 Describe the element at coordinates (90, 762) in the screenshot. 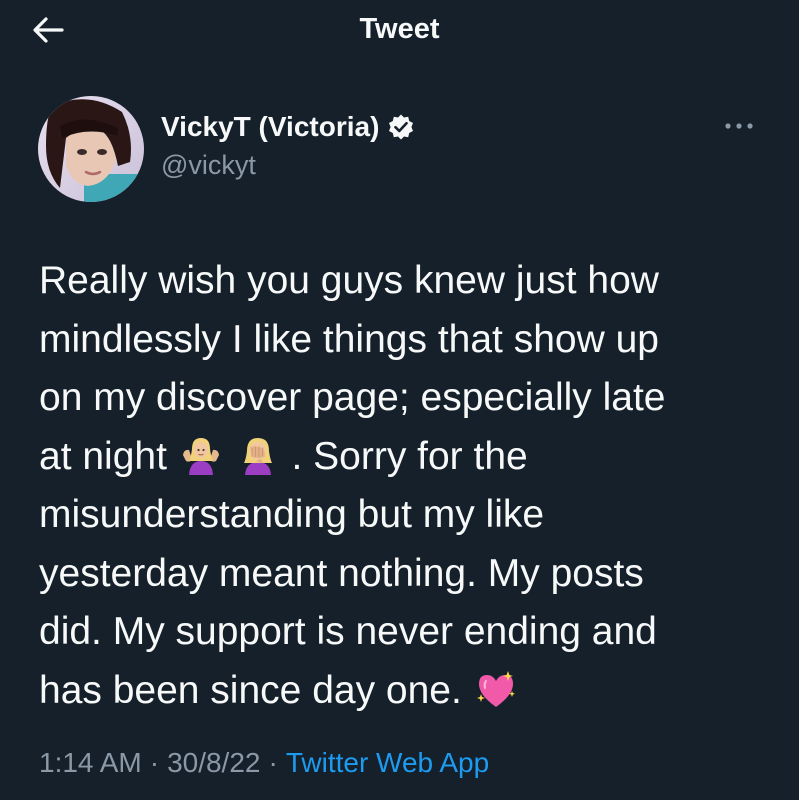

I see `tweet-time: 1:14 AM` at that location.